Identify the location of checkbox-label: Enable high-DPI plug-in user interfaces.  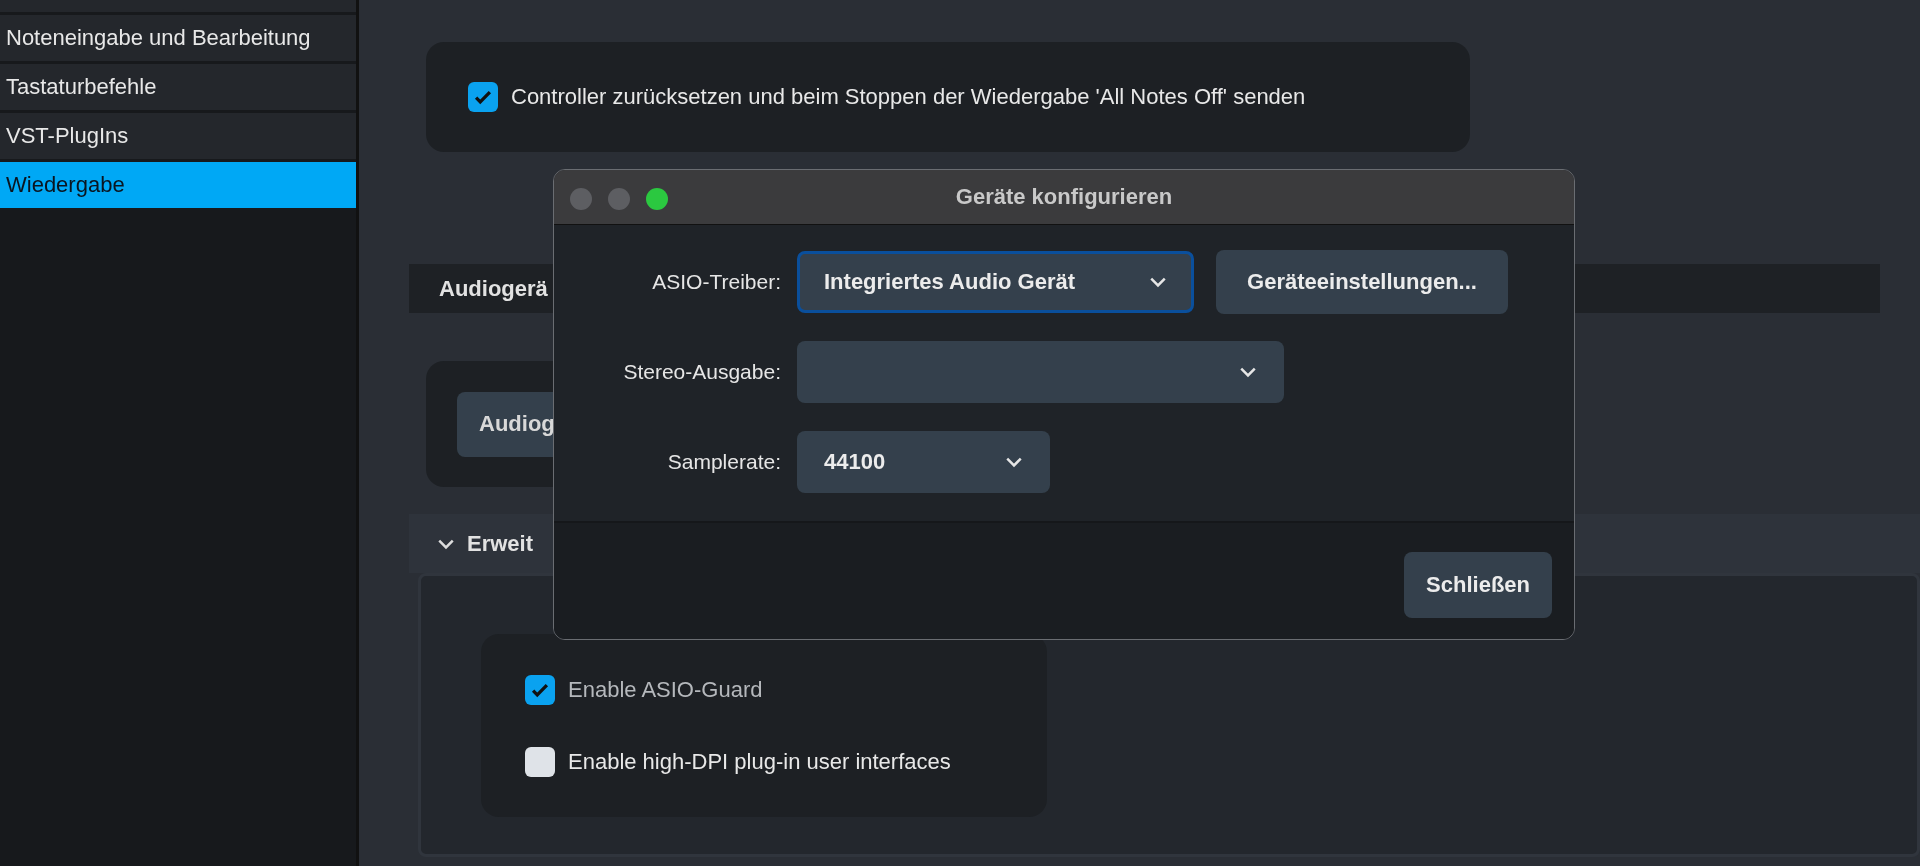
(759, 761).